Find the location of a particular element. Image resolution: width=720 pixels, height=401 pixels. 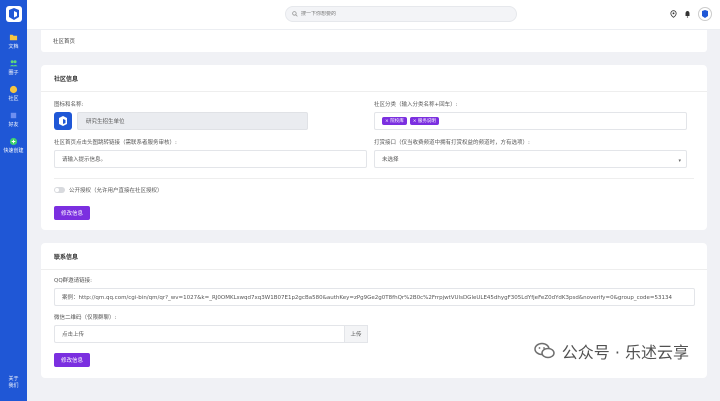

category-tag: × 服务说明 is located at coordinates (424, 121).